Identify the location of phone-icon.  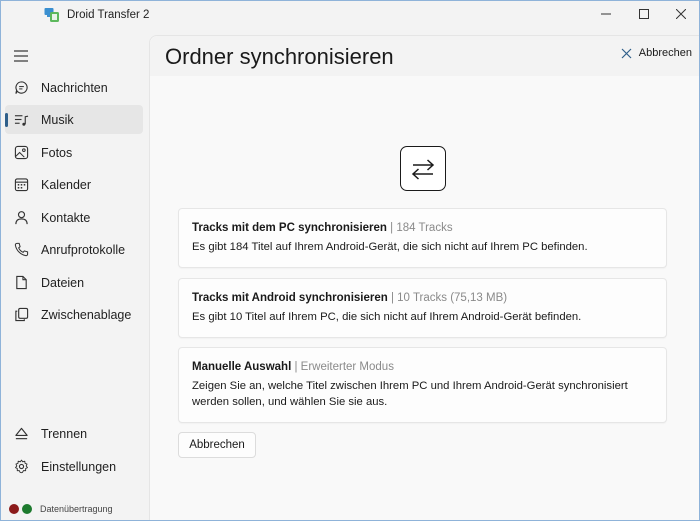
(21, 249).